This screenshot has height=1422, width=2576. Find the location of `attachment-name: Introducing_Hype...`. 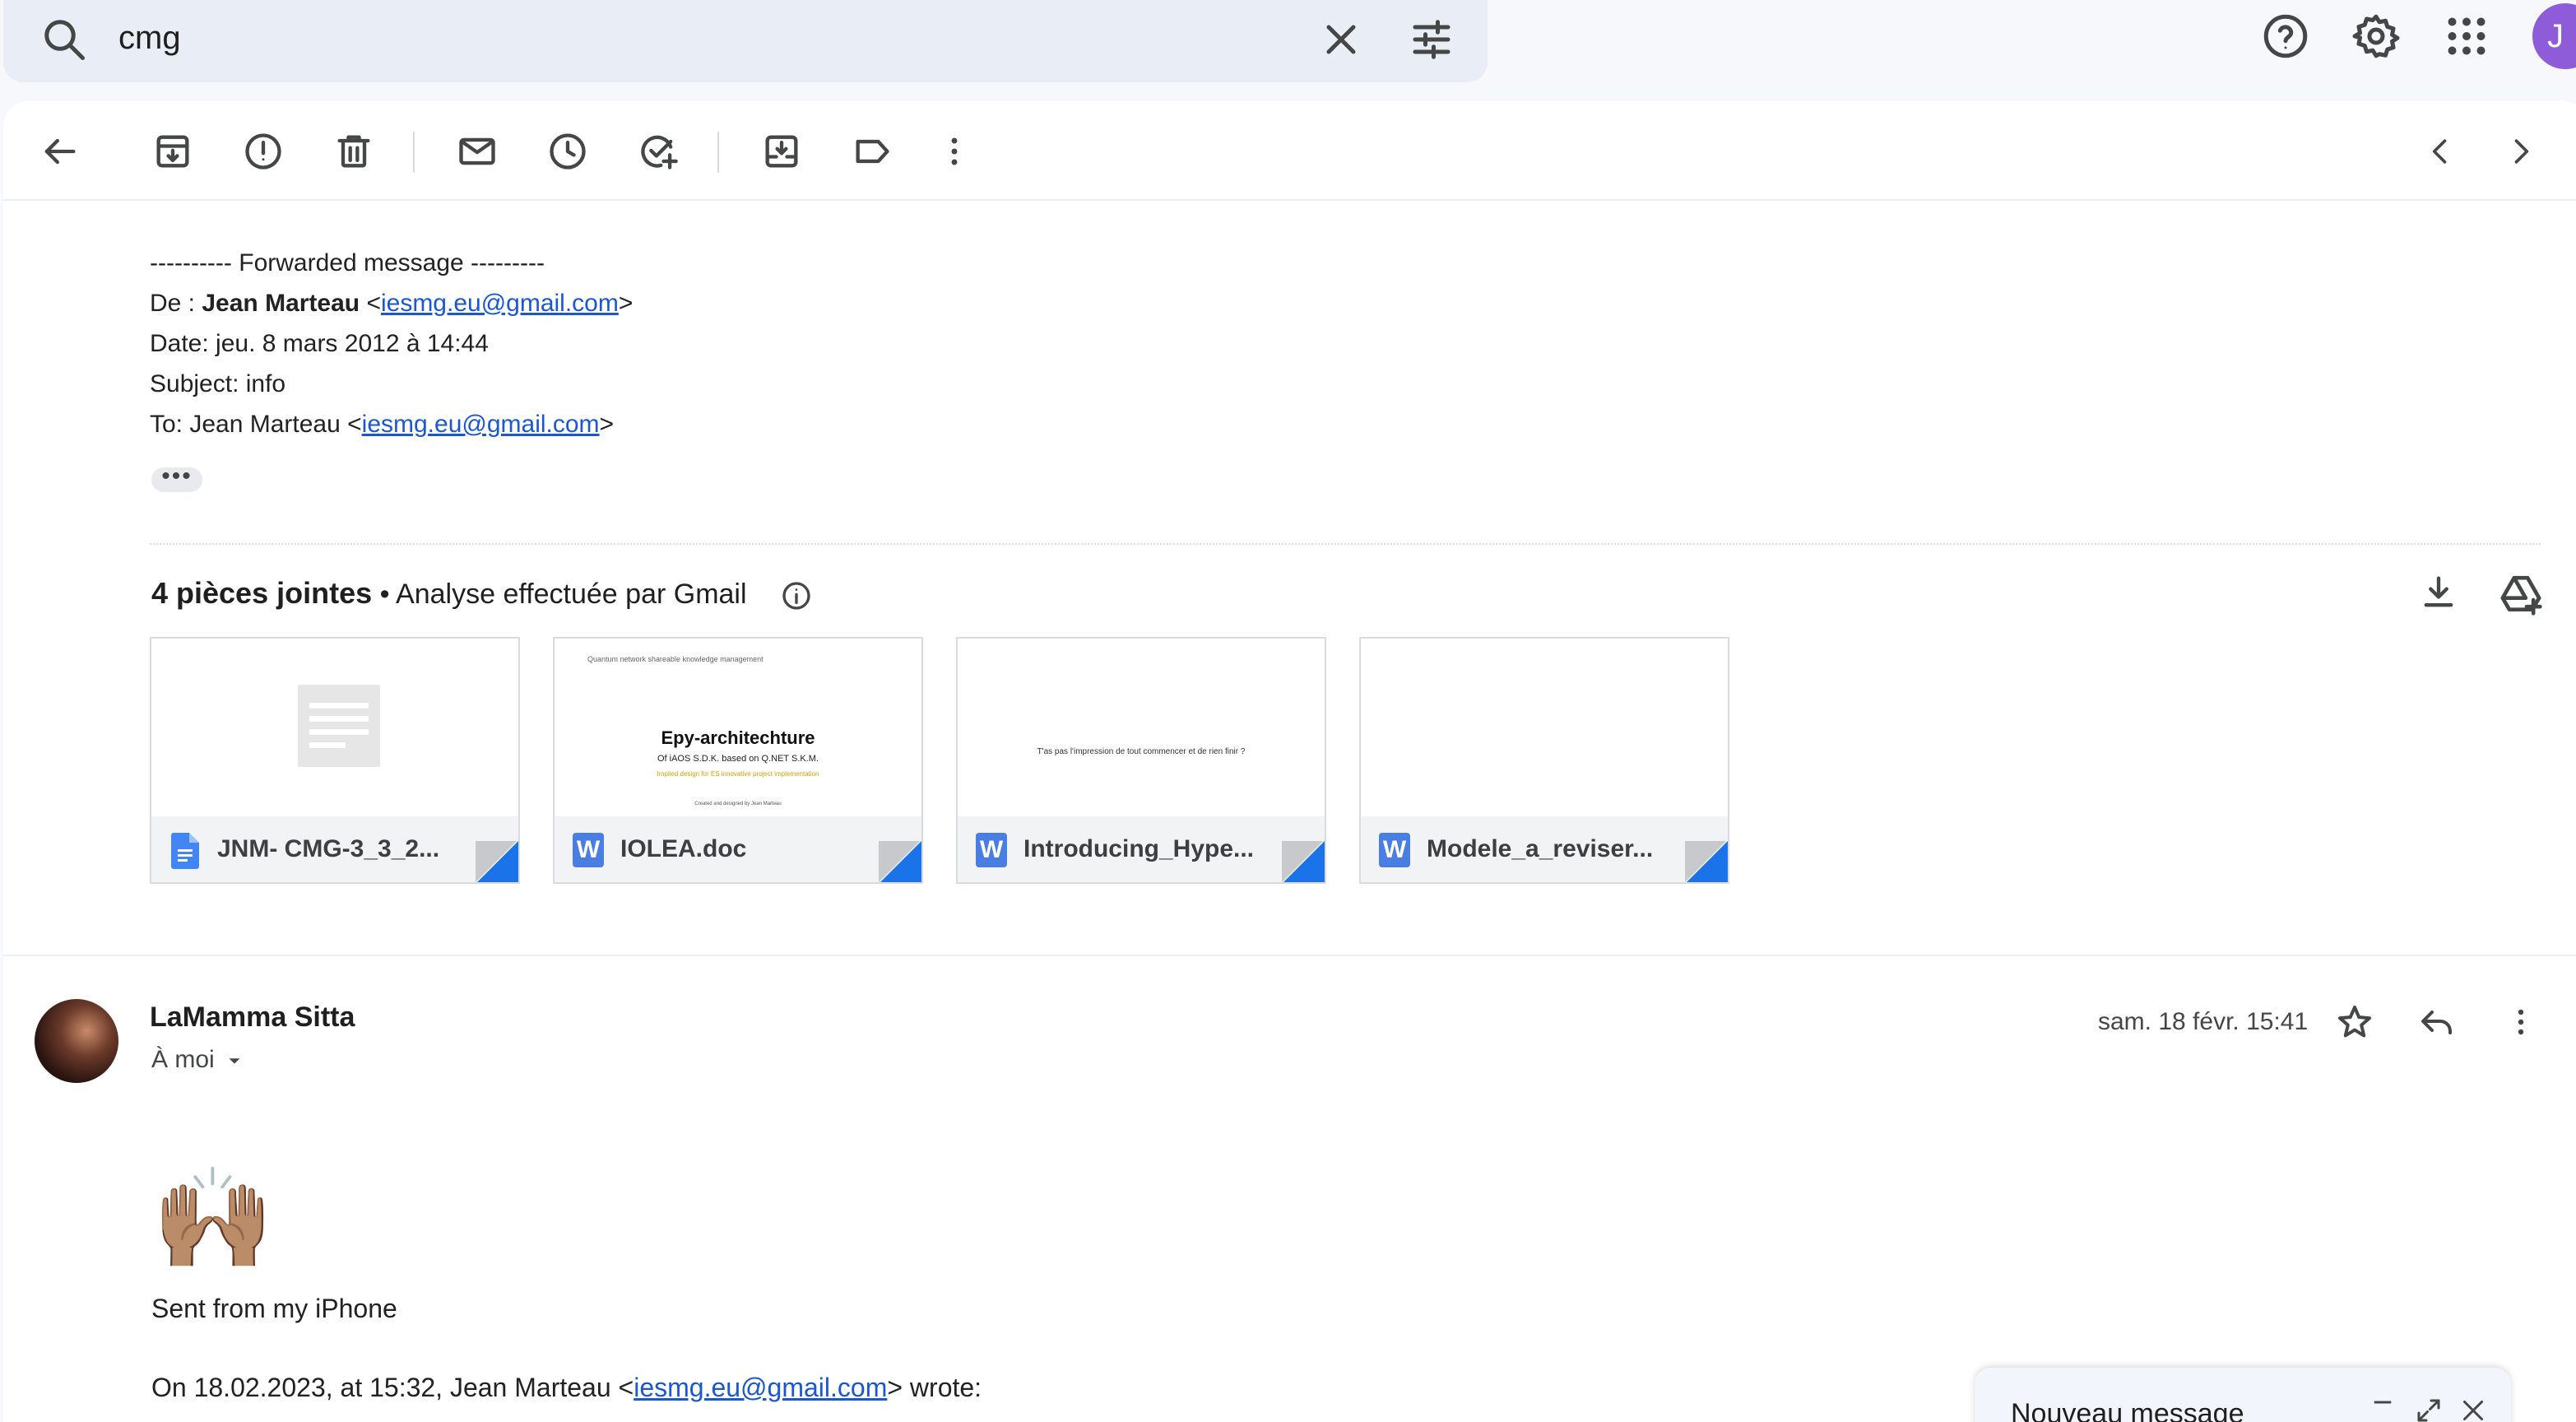

attachment-name: Introducing_Hype... is located at coordinates (1139, 848).